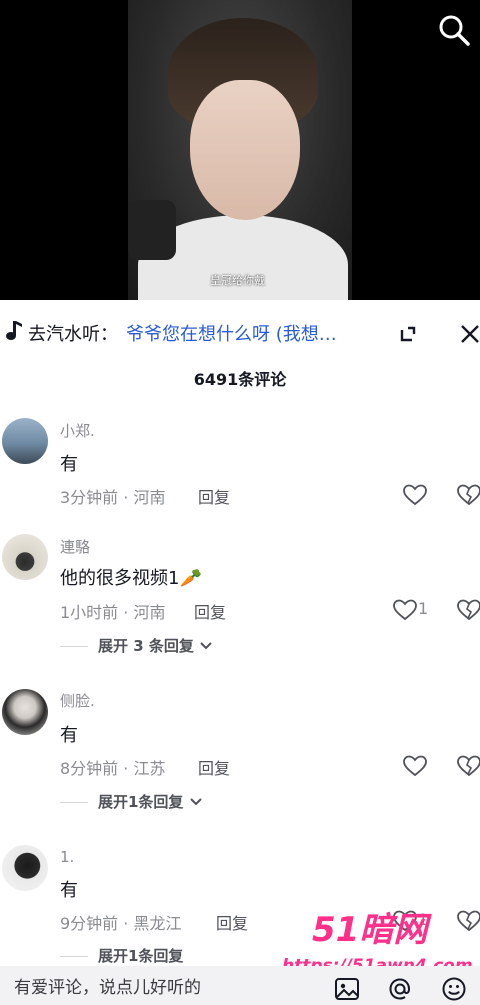  What do you see at coordinates (454, 989) in the screenshot?
I see `emoji-icon` at bounding box center [454, 989].